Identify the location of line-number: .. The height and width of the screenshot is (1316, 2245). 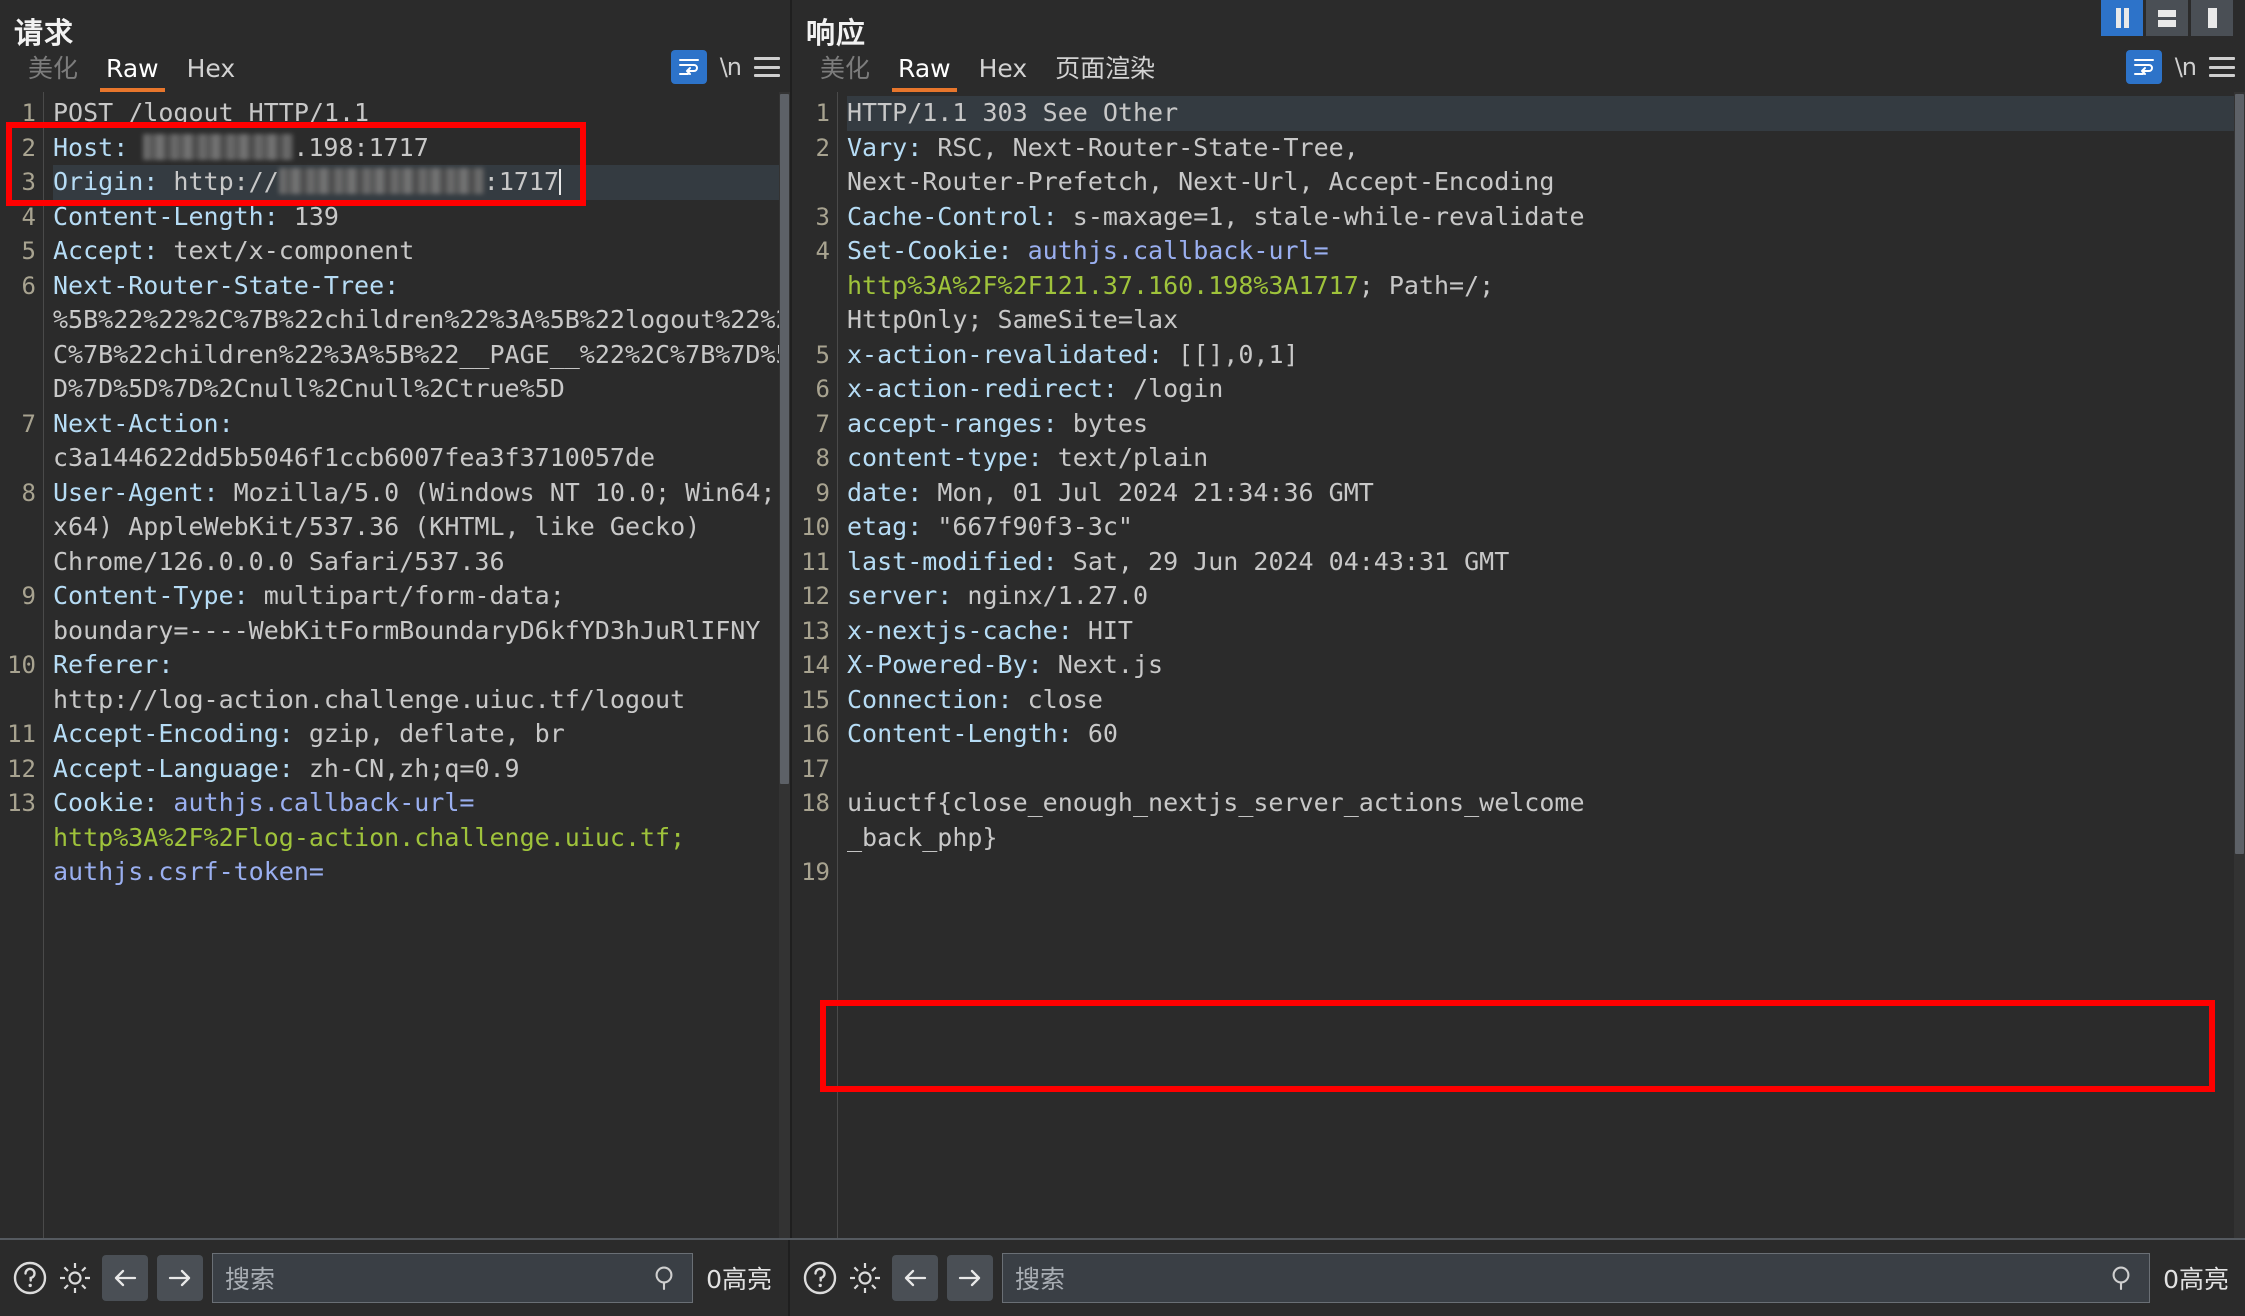
(21, 355).